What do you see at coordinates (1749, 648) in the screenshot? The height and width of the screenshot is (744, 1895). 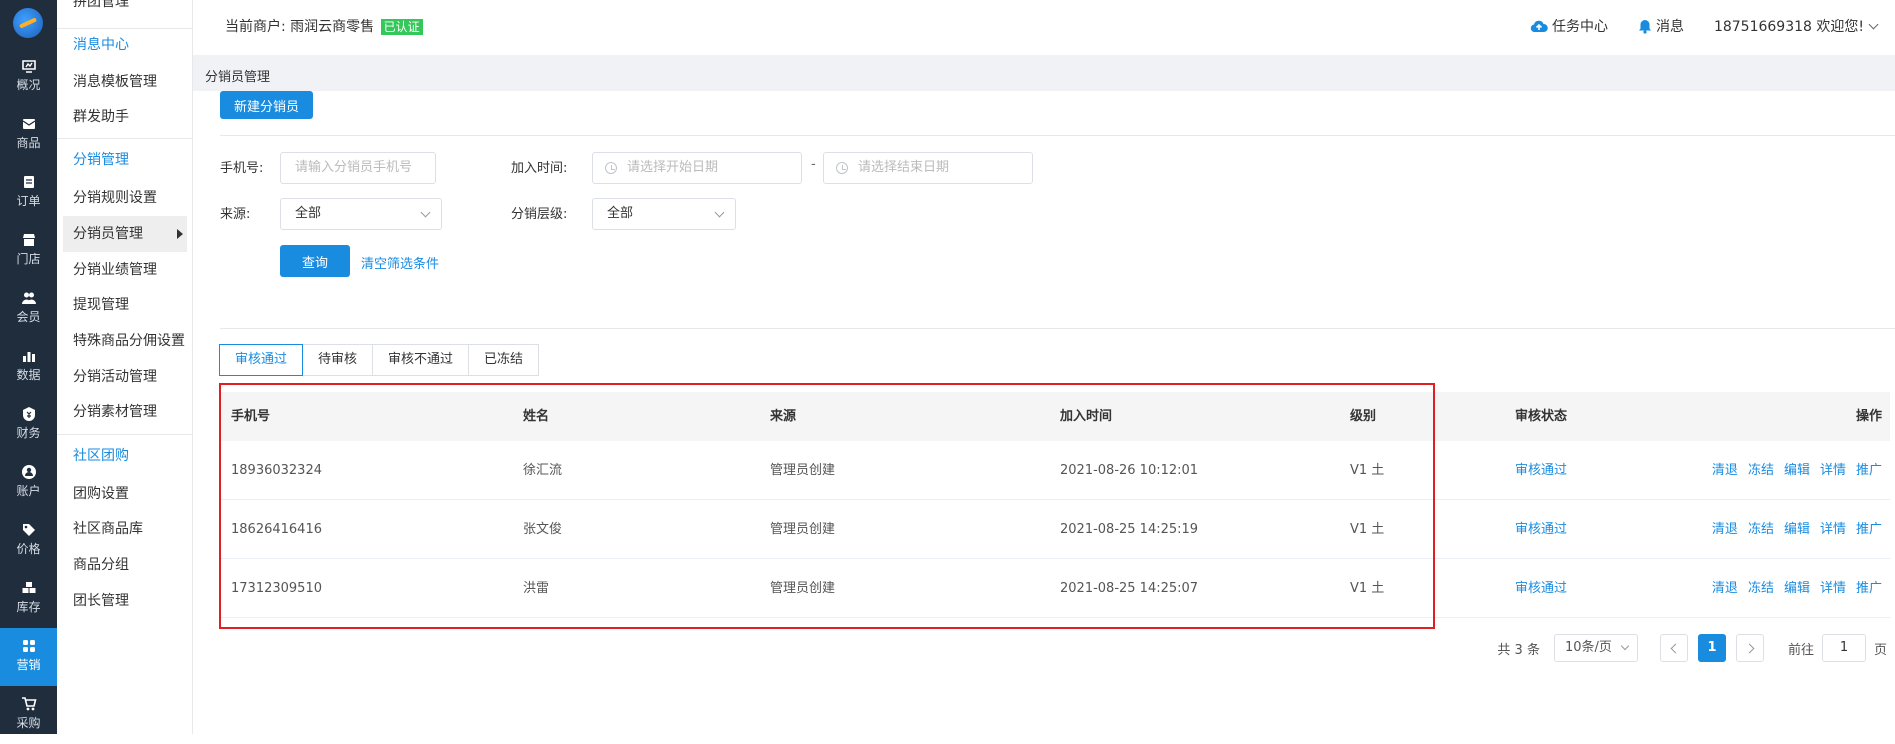 I see `next-page-button` at bounding box center [1749, 648].